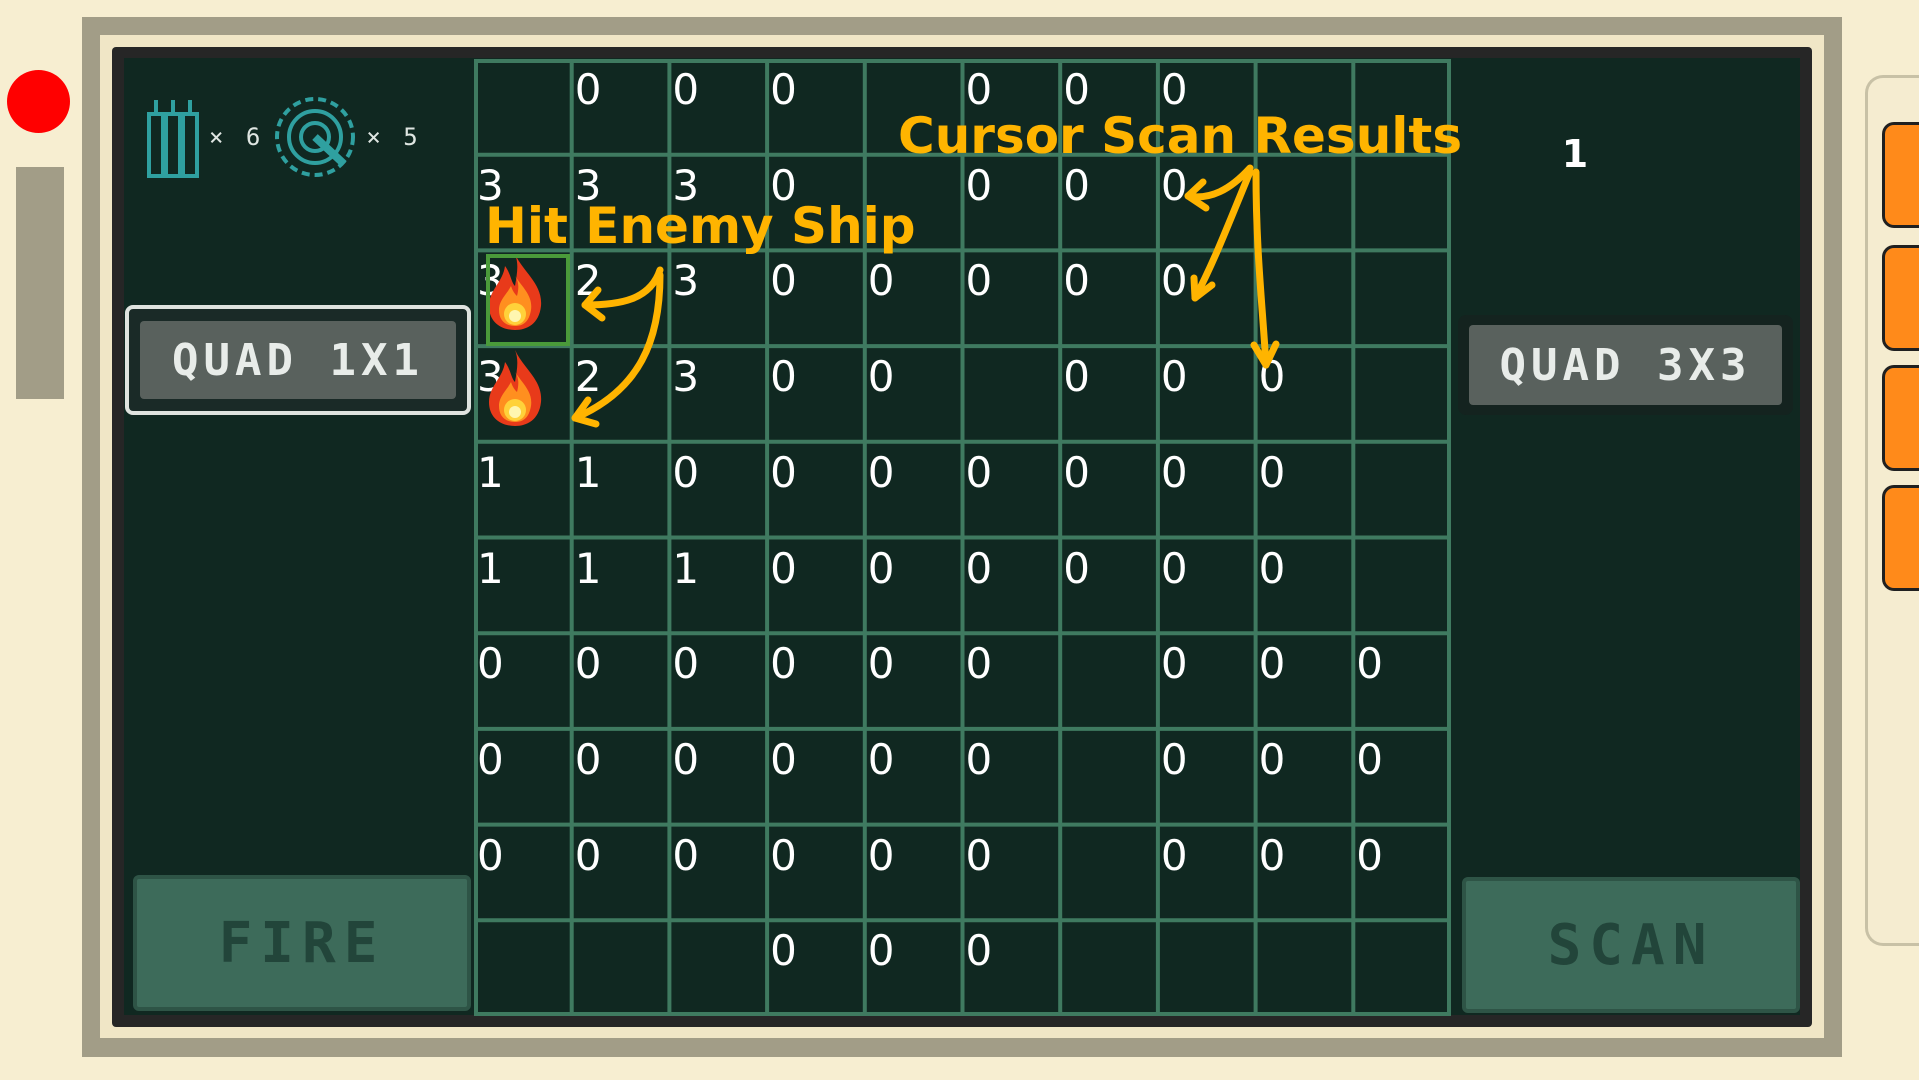 Image resolution: width=1919 pixels, height=1080 pixels. I want to click on quad-3x3-label-box: QUAD 3X3, so click(1625, 365).